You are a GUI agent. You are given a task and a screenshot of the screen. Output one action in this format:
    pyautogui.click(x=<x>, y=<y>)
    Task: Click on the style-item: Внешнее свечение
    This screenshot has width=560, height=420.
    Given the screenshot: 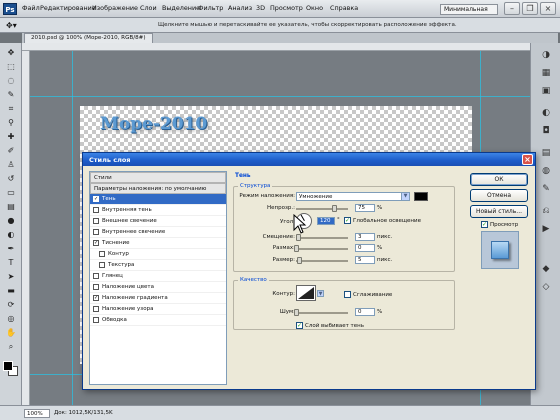 What is the action you would take?
    pyautogui.click(x=158, y=221)
    